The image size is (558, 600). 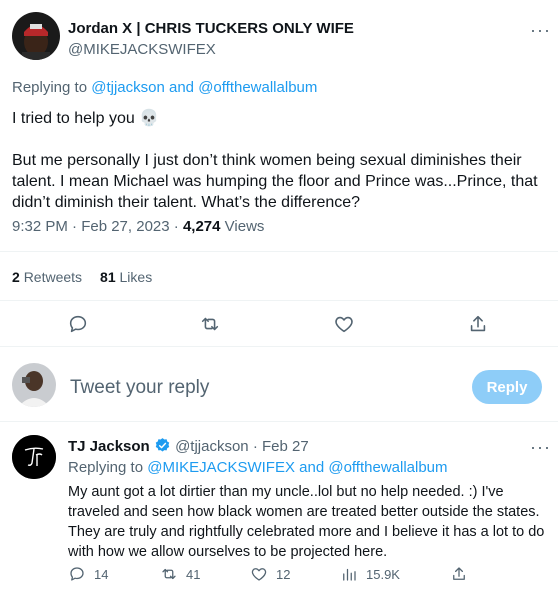 What do you see at coordinates (383, 574) in the screenshot?
I see `views-count: 15.9K` at bounding box center [383, 574].